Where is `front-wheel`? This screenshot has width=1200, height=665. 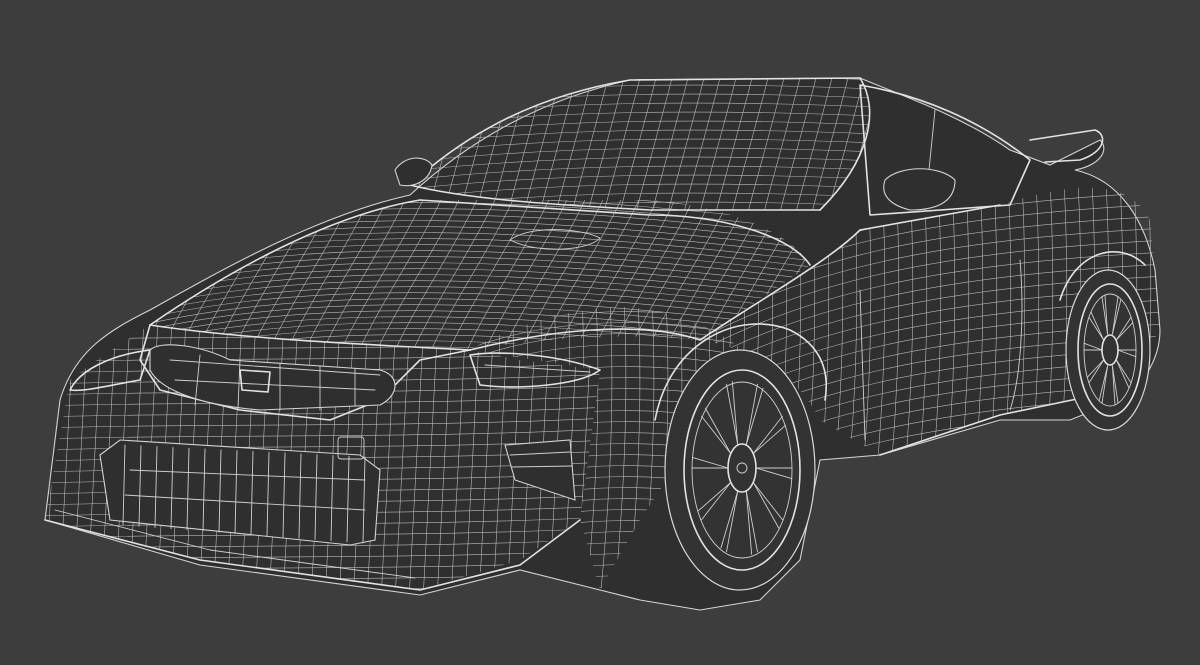 front-wheel is located at coordinates (740, 470).